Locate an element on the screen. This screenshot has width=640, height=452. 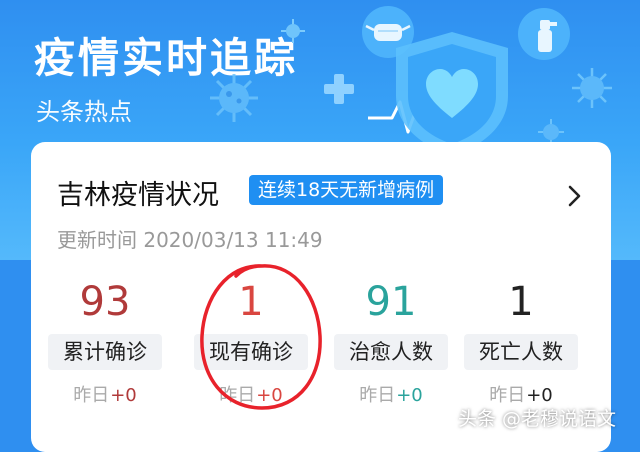
stat-value: 91 is located at coordinates (391, 302).